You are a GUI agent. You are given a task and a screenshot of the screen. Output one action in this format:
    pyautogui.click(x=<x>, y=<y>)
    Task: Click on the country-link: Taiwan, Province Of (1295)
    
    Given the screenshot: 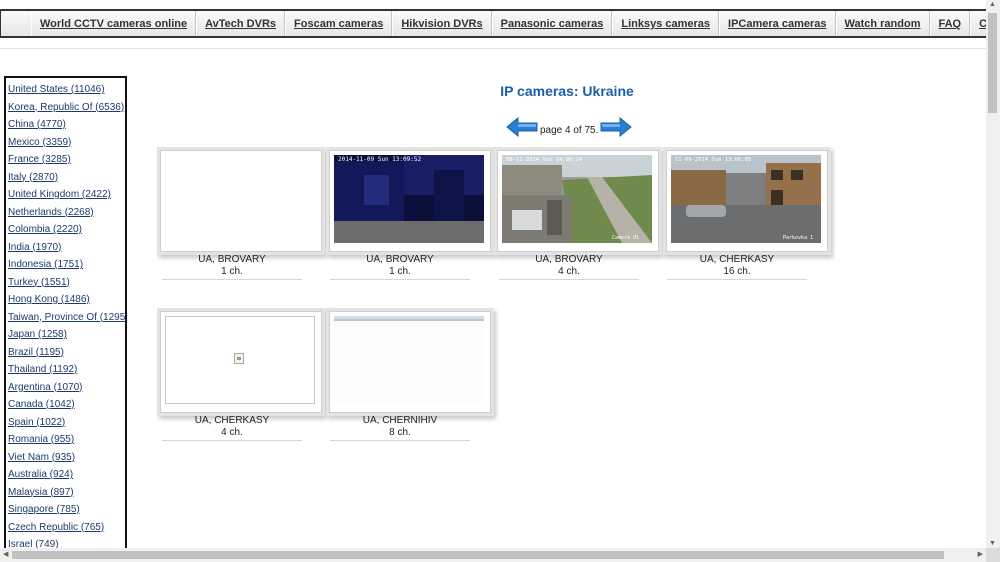 What is the action you would take?
    pyautogui.click(x=66, y=317)
    